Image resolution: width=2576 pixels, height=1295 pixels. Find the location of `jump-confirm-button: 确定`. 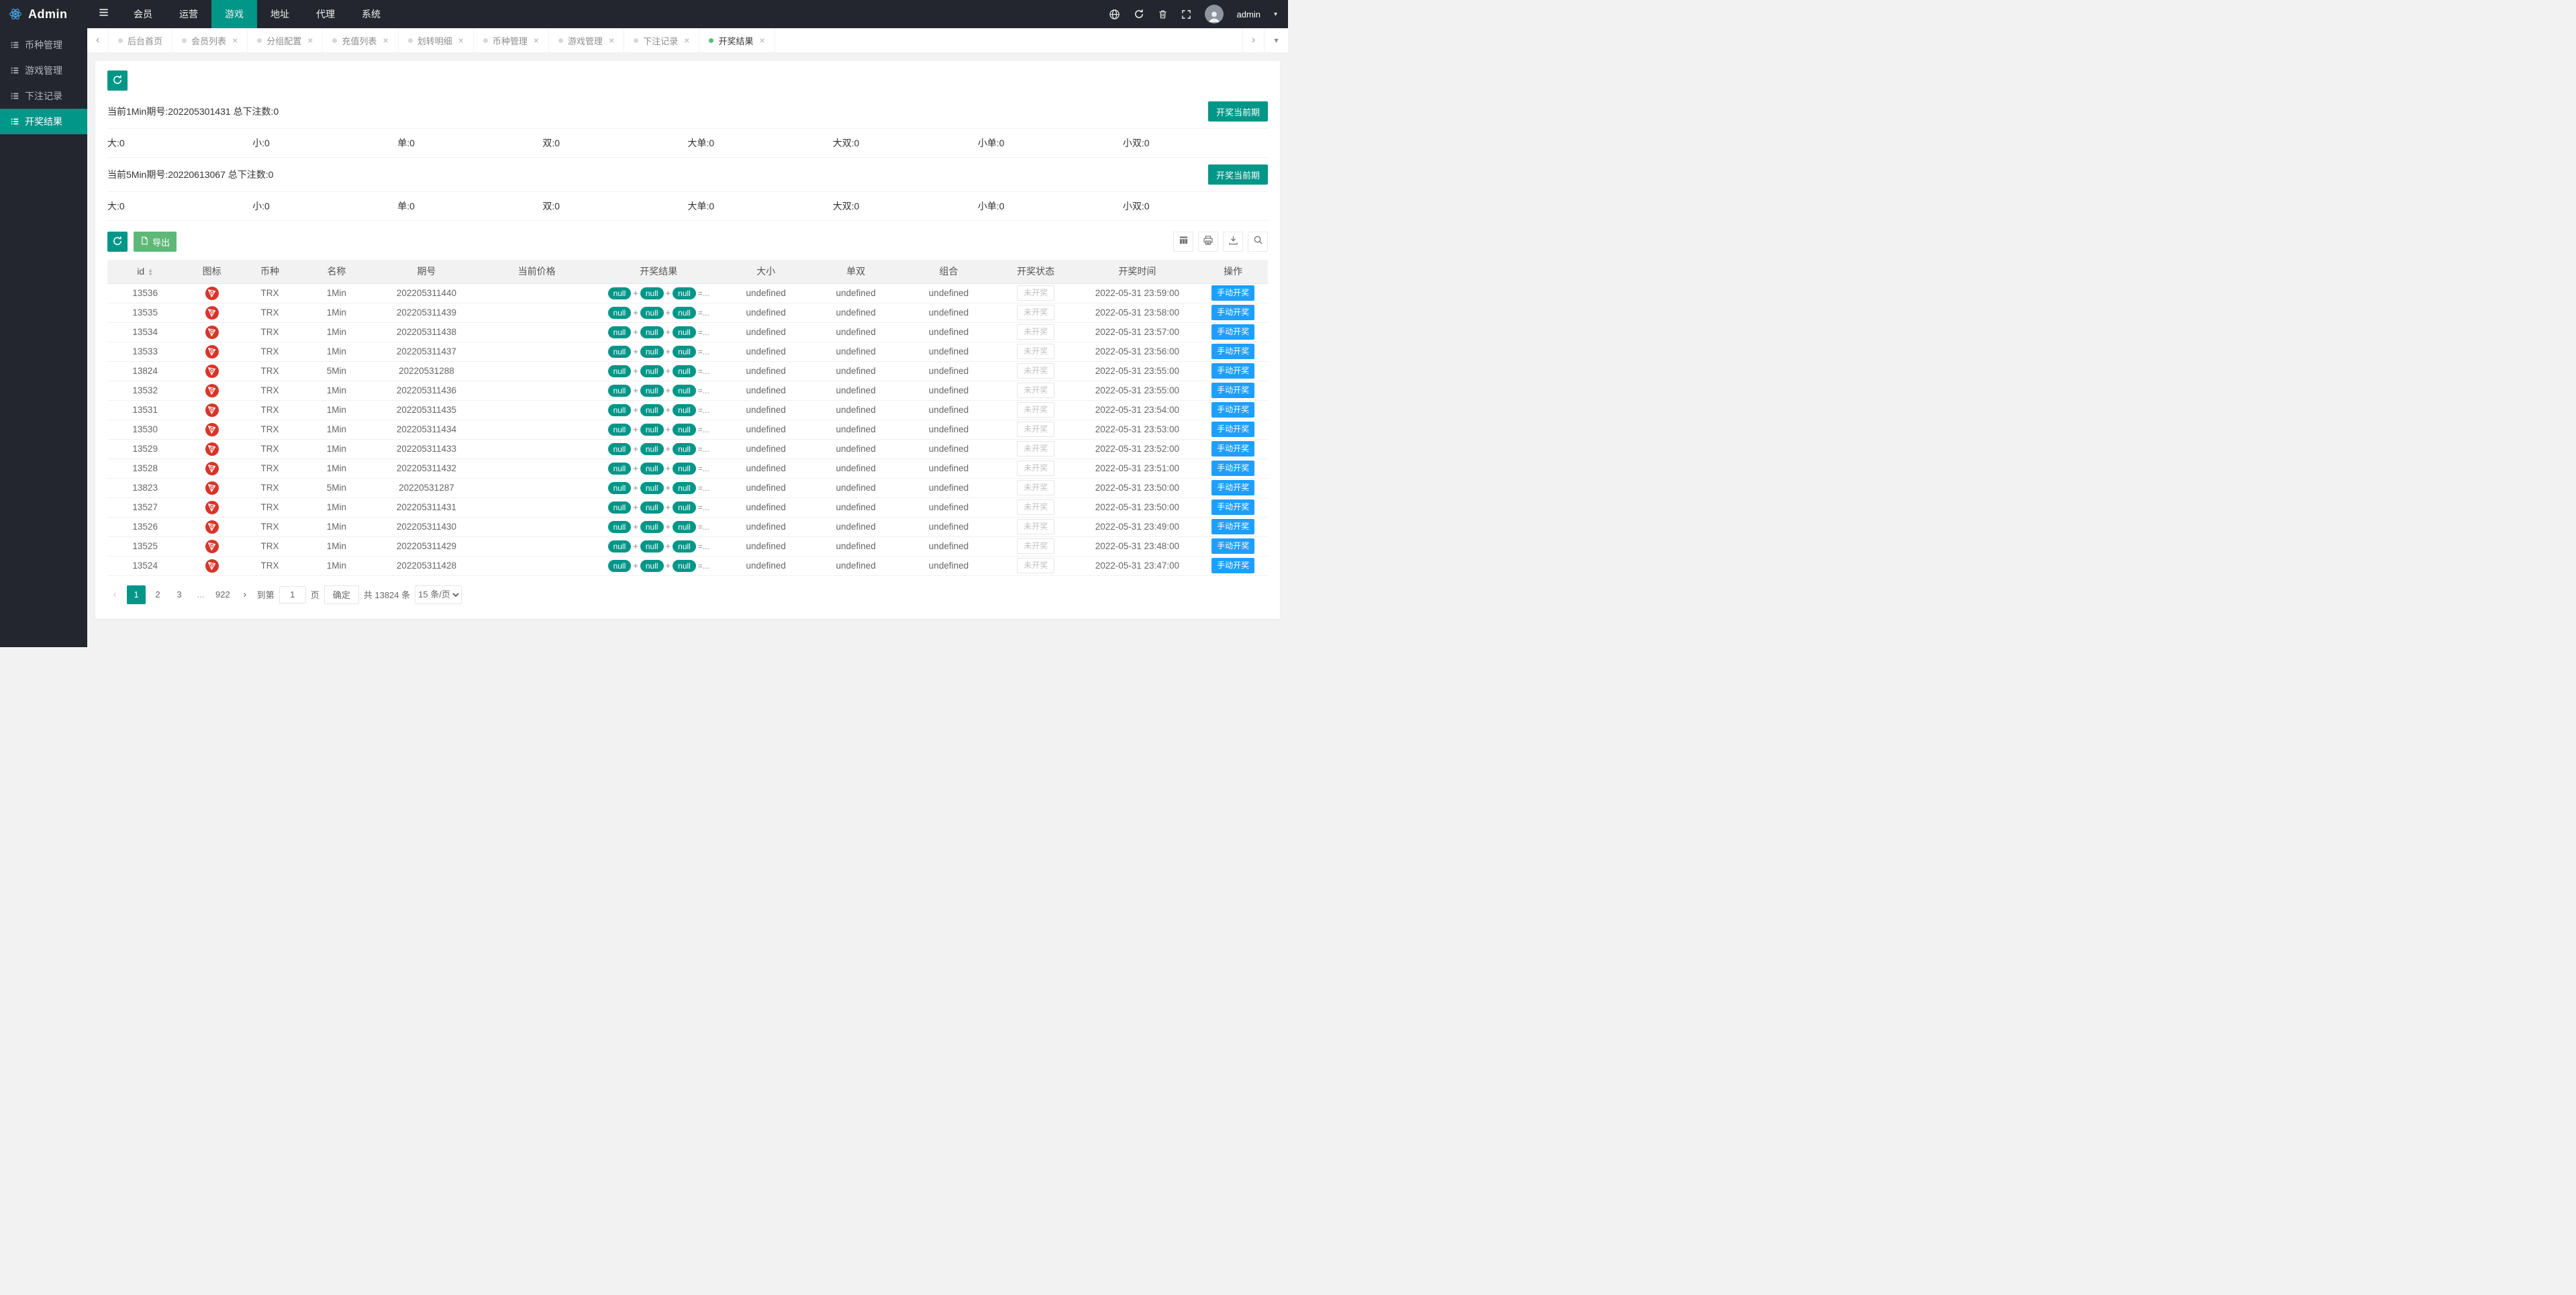

jump-confirm-button: 确定 is located at coordinates (341, 594).